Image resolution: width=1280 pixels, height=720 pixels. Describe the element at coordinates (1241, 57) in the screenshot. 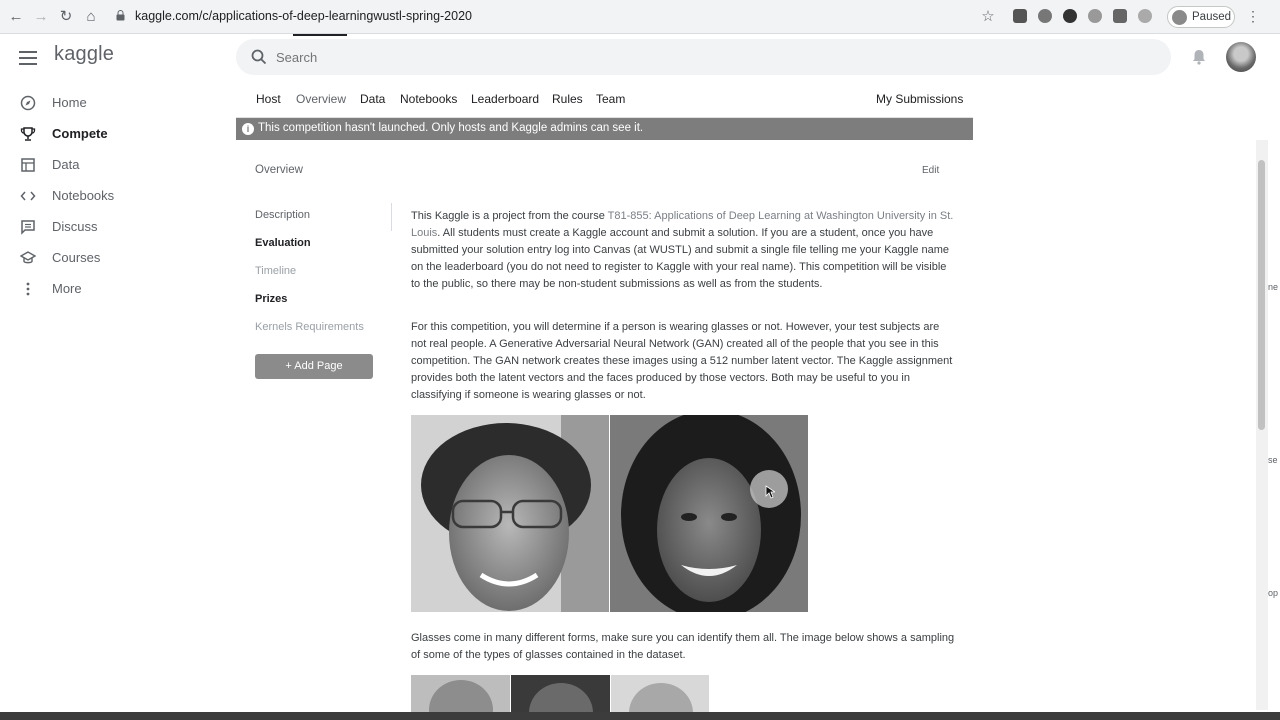

I see `user-avatar` at that location.